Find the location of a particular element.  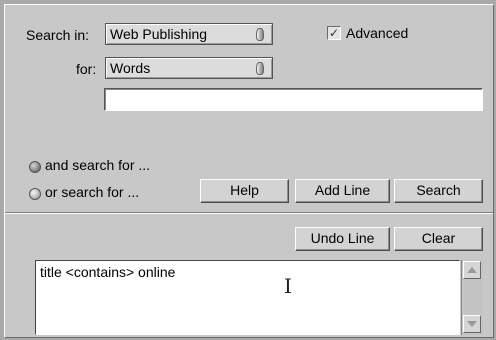

scroll-down-button is located at coordinates (472, 324).